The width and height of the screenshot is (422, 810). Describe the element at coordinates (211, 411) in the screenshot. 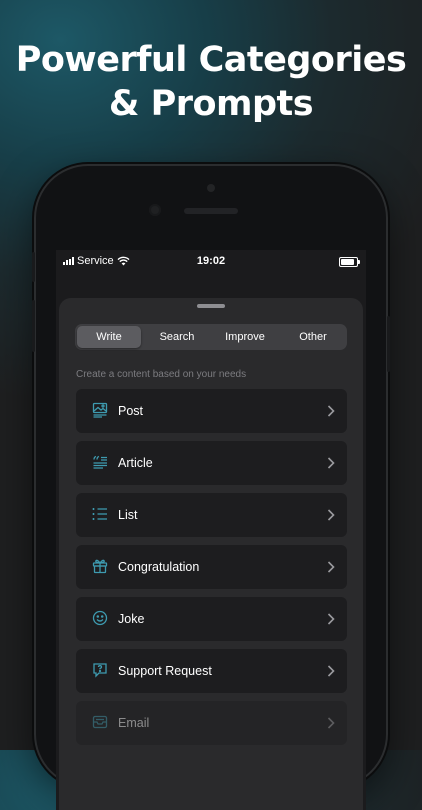

I see `list-item-post: Post` at that location.